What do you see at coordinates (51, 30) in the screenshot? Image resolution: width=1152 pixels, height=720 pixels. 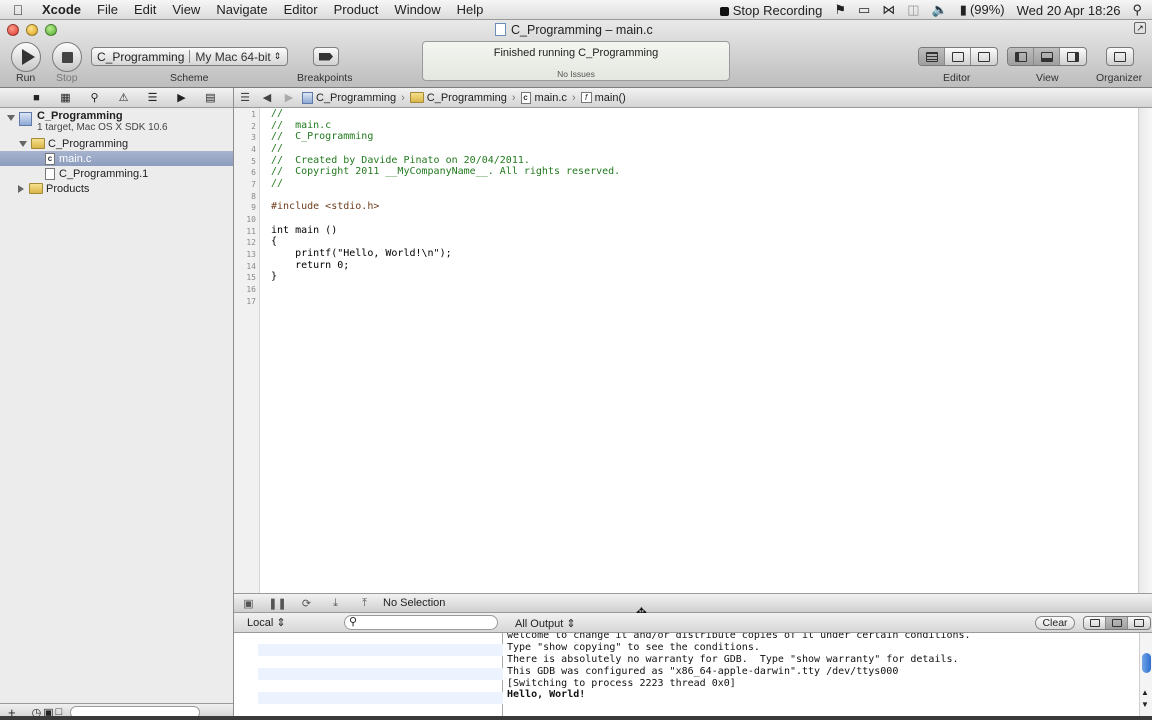 I see `zoom-window-button` at bounding box center [51, 30].